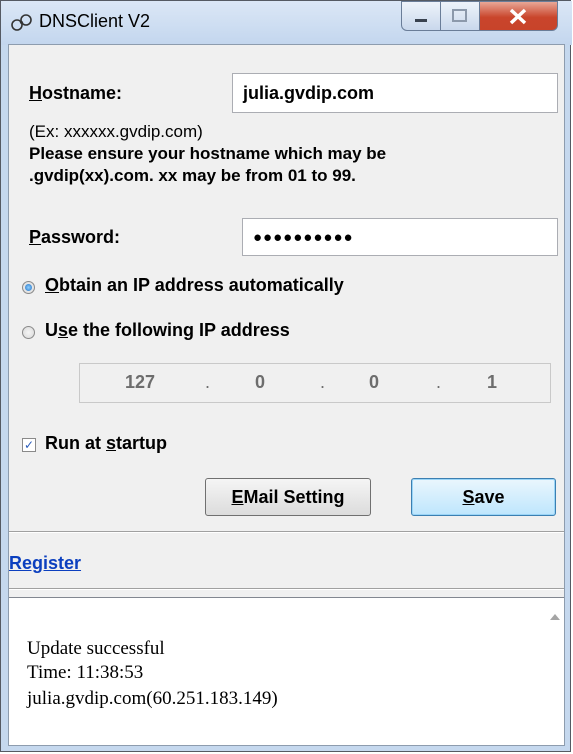  I want to click on log-line: Update successful, so click(96, 648).